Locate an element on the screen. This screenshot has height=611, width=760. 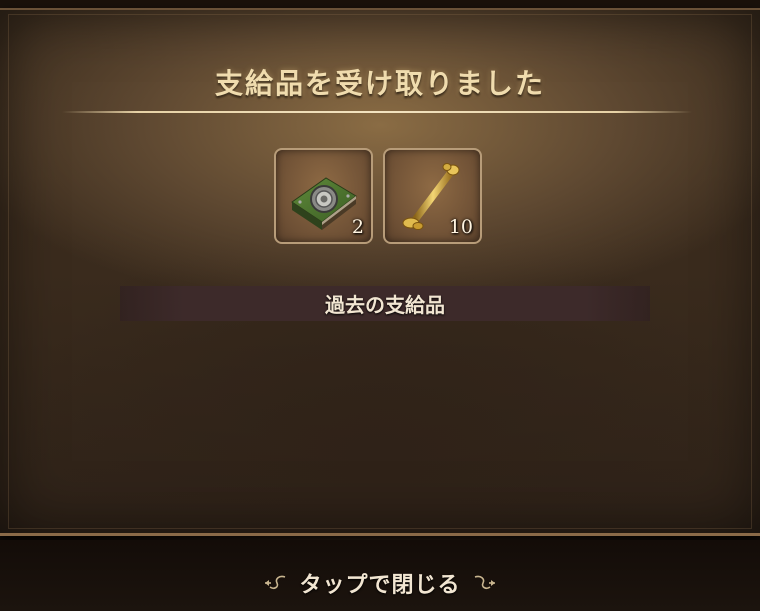
item-slot-book: 2 is located at coordinates (323, 196).